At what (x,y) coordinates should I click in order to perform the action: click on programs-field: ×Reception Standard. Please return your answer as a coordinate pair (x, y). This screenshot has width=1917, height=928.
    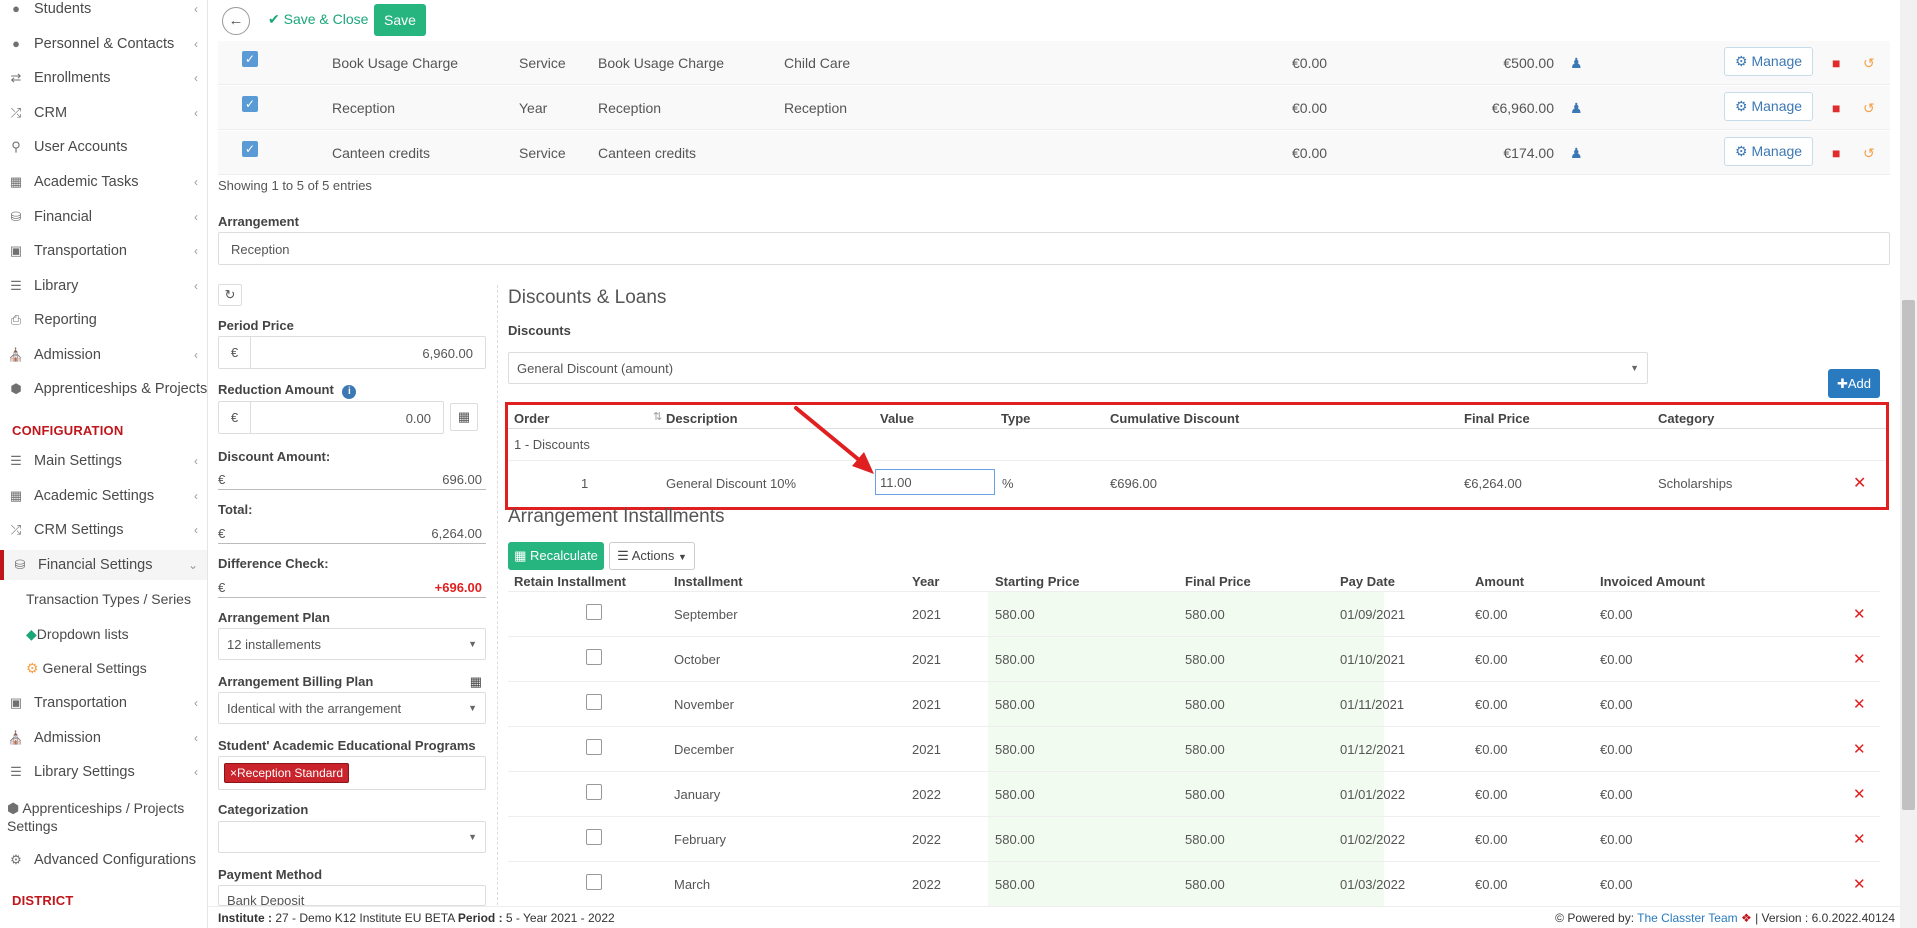
    Looking at the image, I should click on (352, 773).